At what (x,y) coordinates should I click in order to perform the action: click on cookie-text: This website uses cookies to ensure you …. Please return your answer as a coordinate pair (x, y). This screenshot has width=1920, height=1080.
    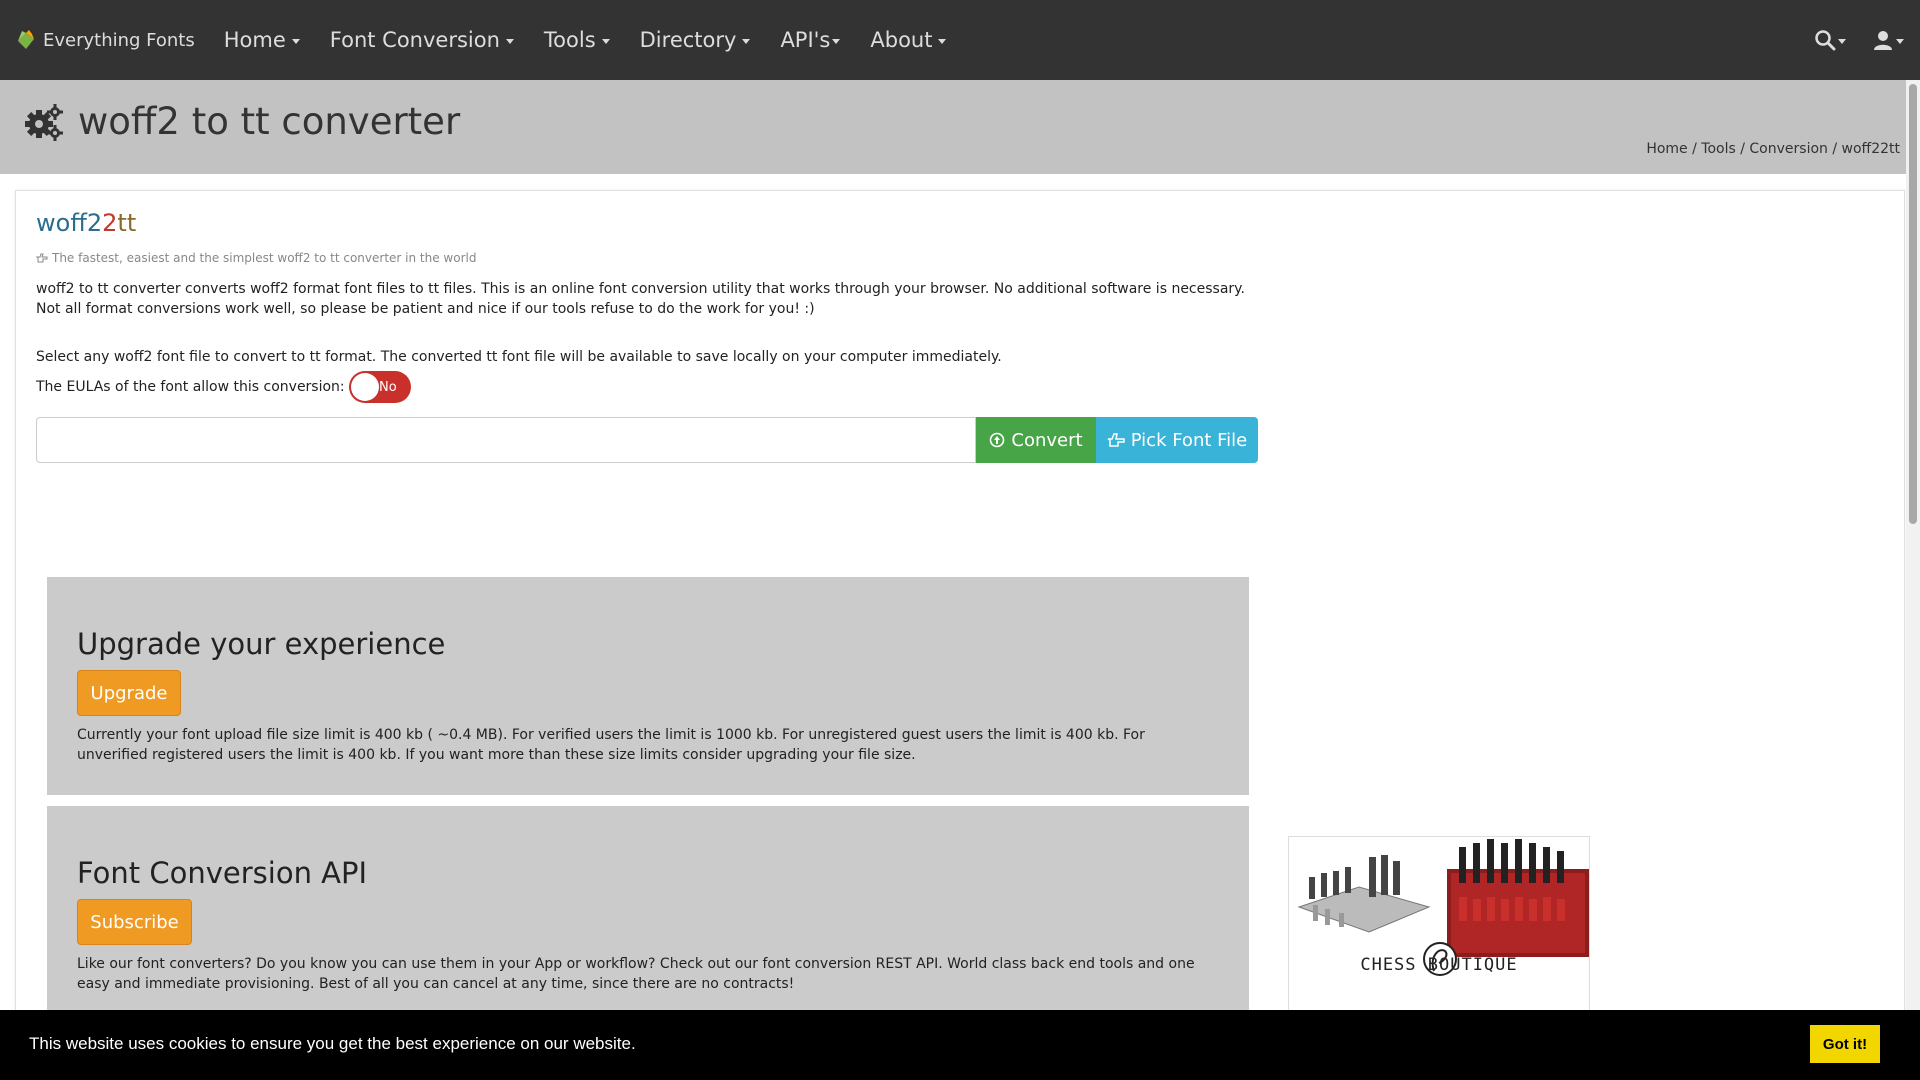
    Looking at the image, I should click on (332, 1043).